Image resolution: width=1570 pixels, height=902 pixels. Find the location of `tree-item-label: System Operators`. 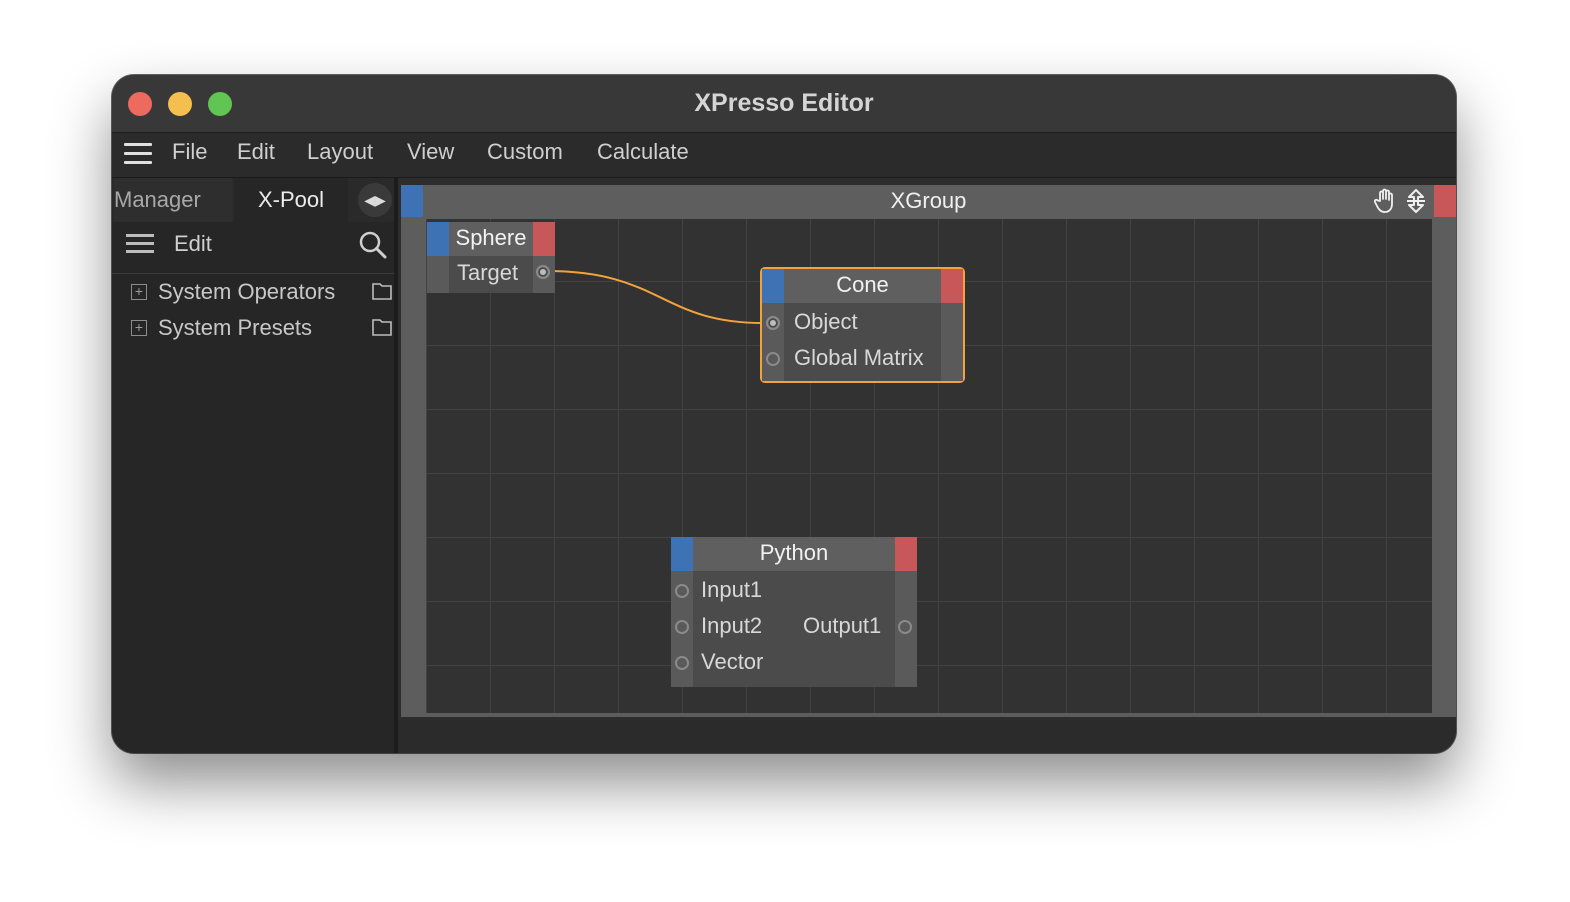

tree-item-label: System Operators is located at coordinates (247, 291).